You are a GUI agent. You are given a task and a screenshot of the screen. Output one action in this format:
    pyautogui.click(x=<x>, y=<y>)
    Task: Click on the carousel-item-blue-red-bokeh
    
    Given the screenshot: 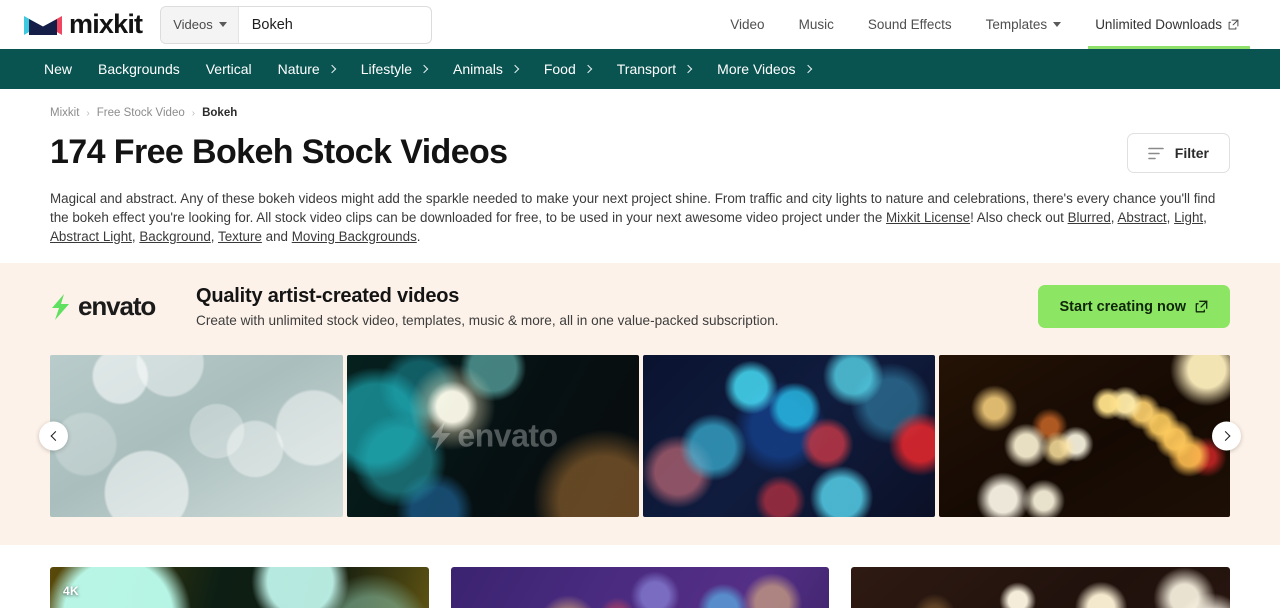 What is the action you would take?
    pyautogui.click(x=789, y=436)
    